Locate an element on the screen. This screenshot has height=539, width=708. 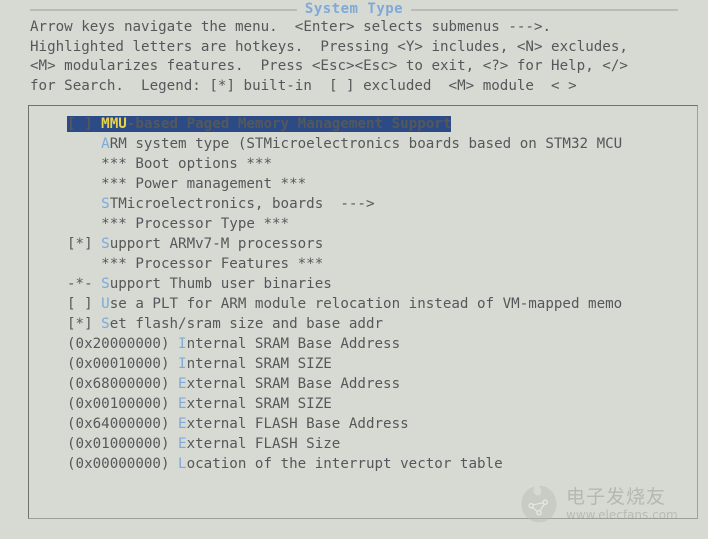
menu-separator-power-management: *** Power management *** is located at coordinates (382, 184).